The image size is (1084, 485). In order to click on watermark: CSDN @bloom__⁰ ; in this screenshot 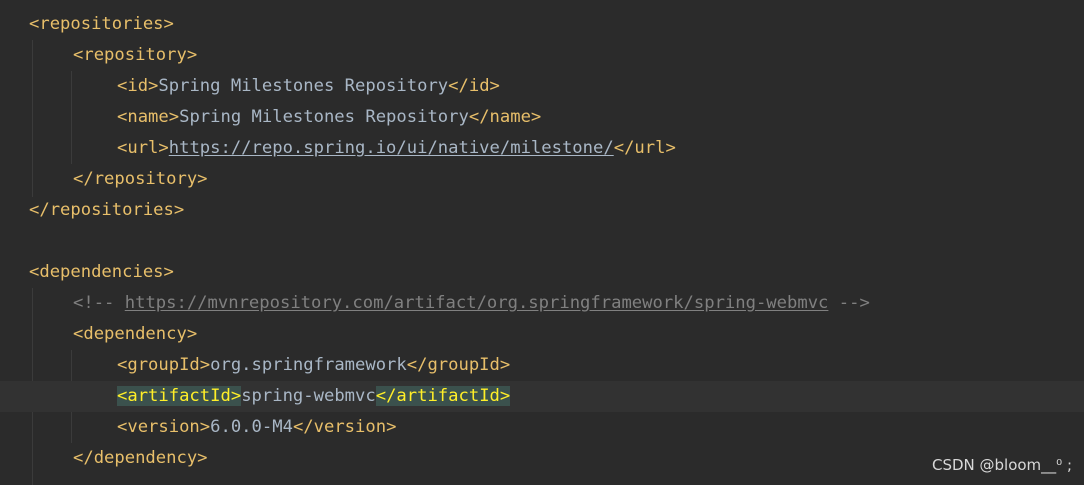, I will do `click(1001, 465)`.